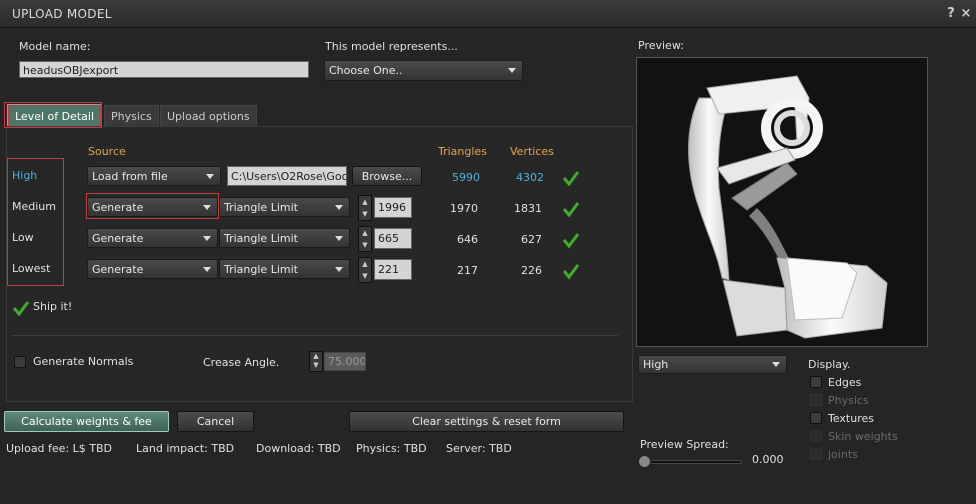 This screenshot has width=976, height=504. I want to click on model-name-label: Model name:, so click(55, 46).